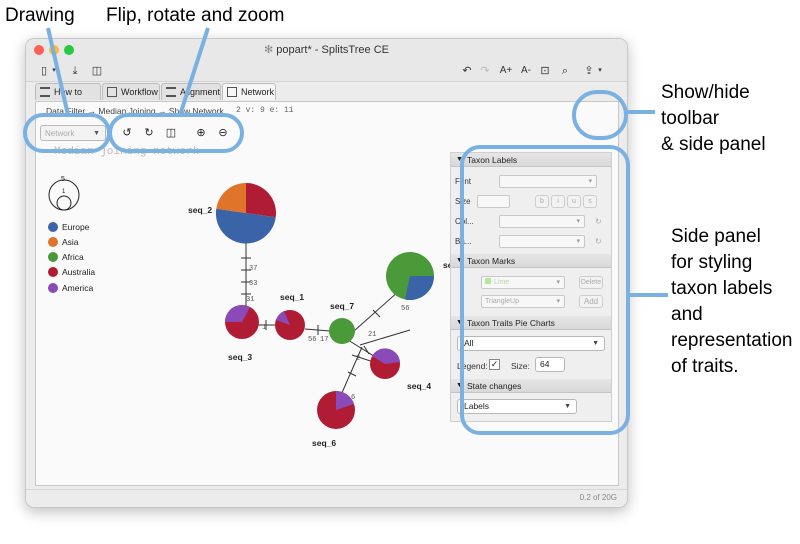  What do you see at coordinates (194, 71) in the screenshot?
I see `pointer-flip-zoom` at bounding box center [194, 71].